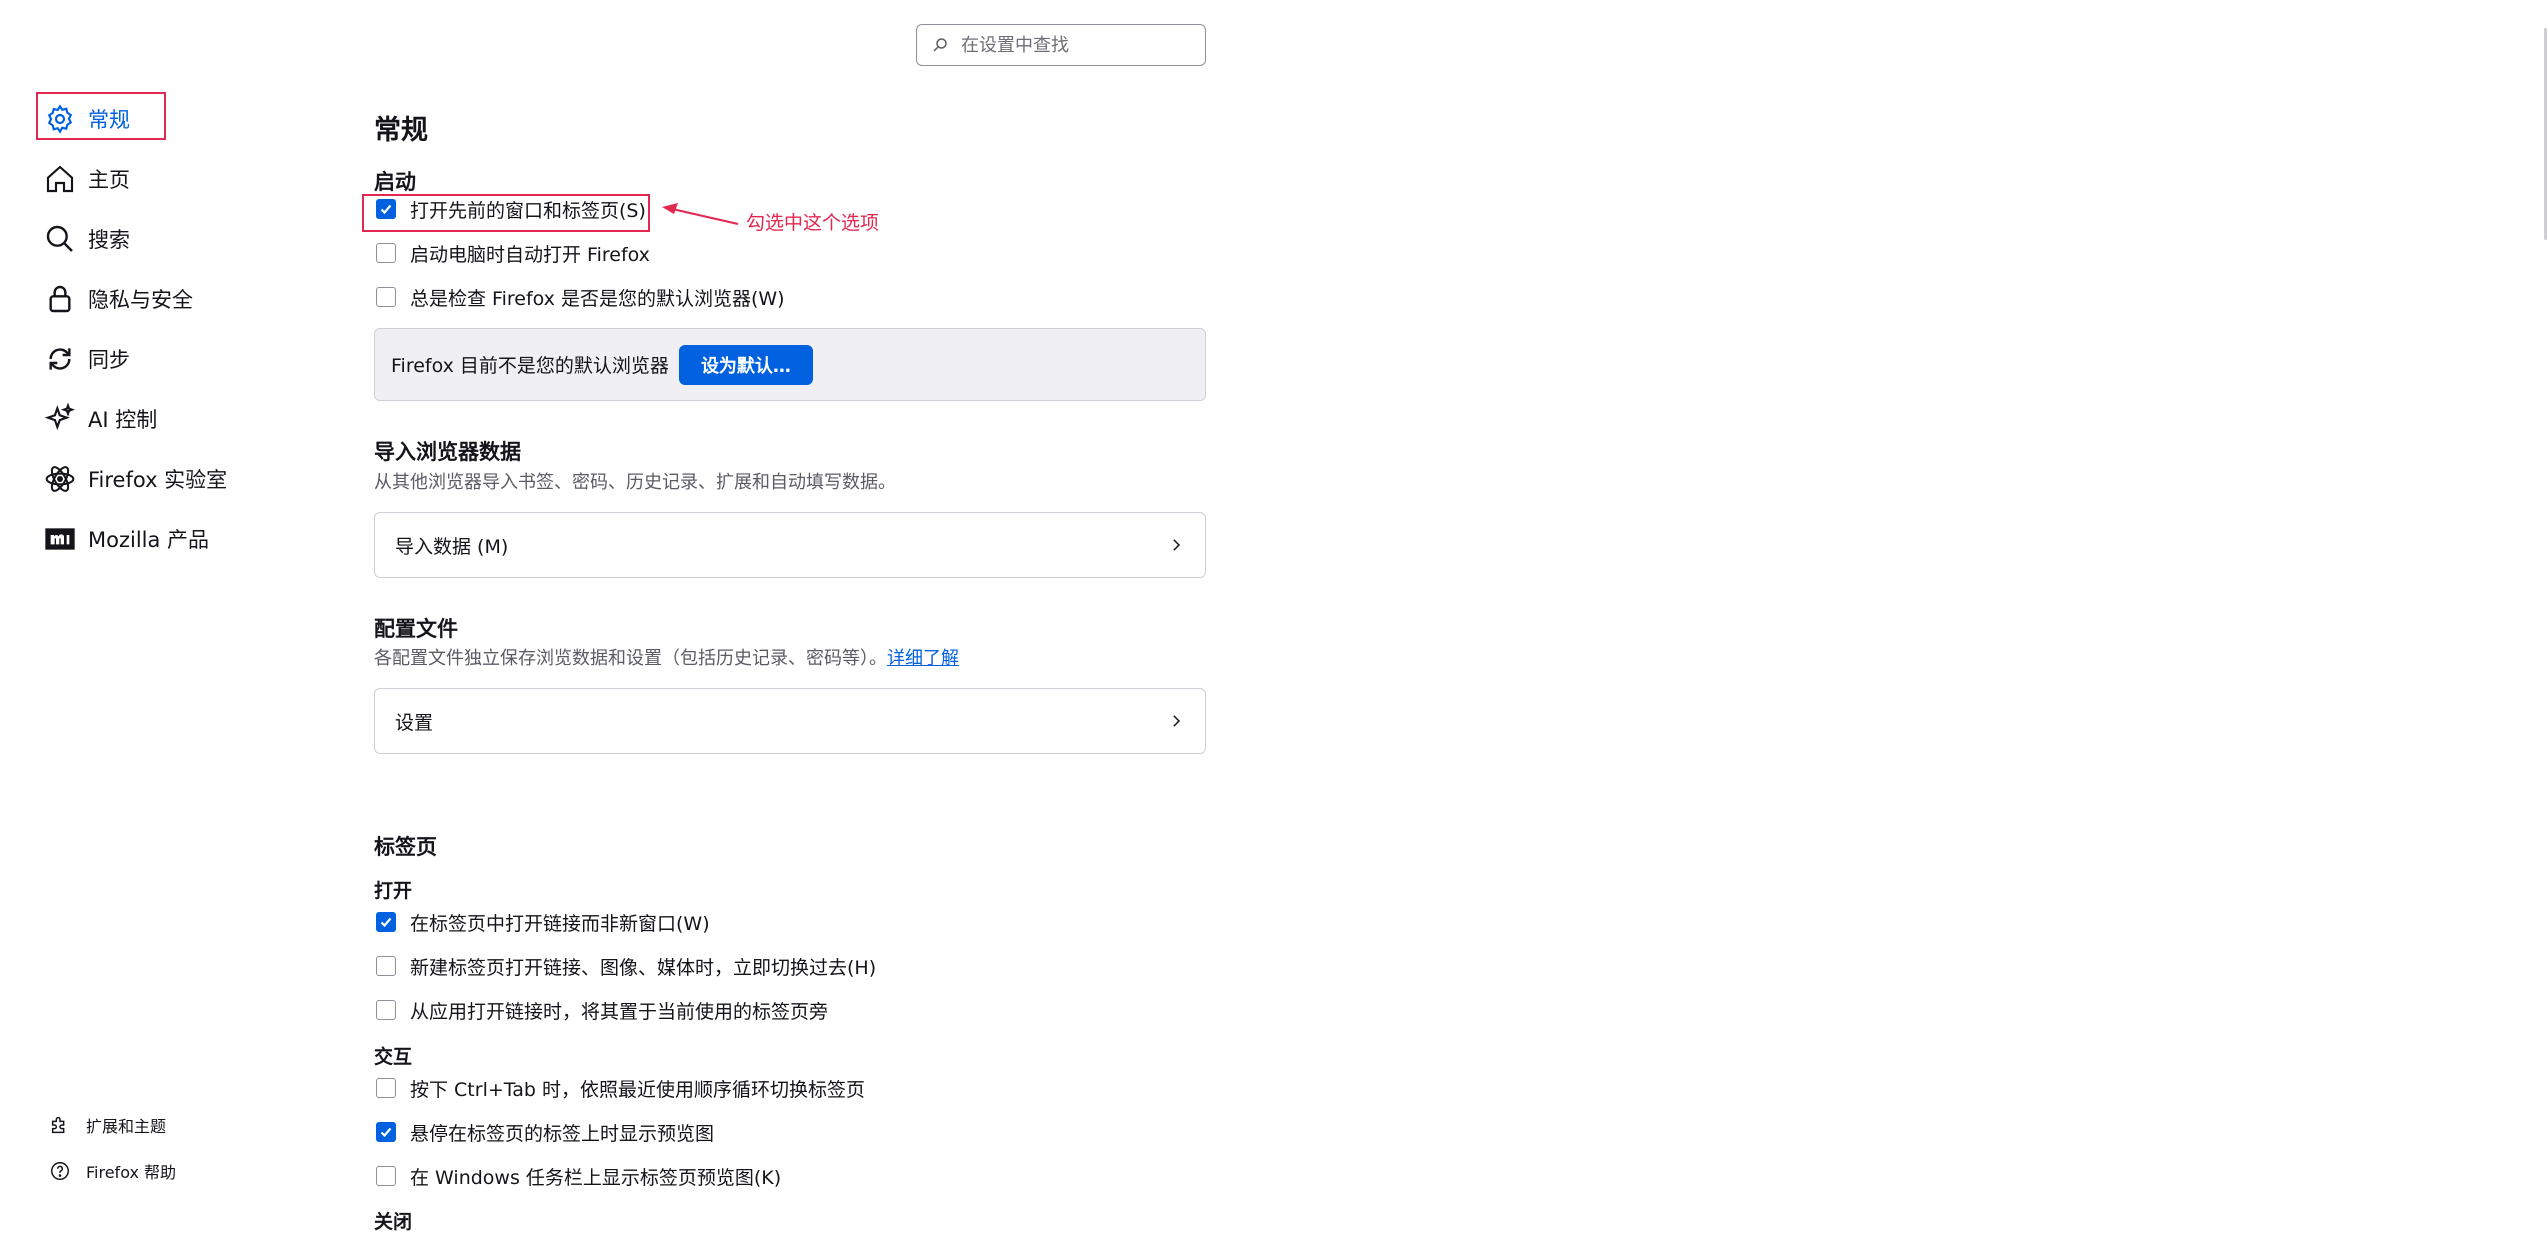 Image resolution: width=2548 pixels, height=1235 pixels. Describe the element at coordinates (168, 179) in the screenshot. I see `sidebar-item-home: 主页` at that location.